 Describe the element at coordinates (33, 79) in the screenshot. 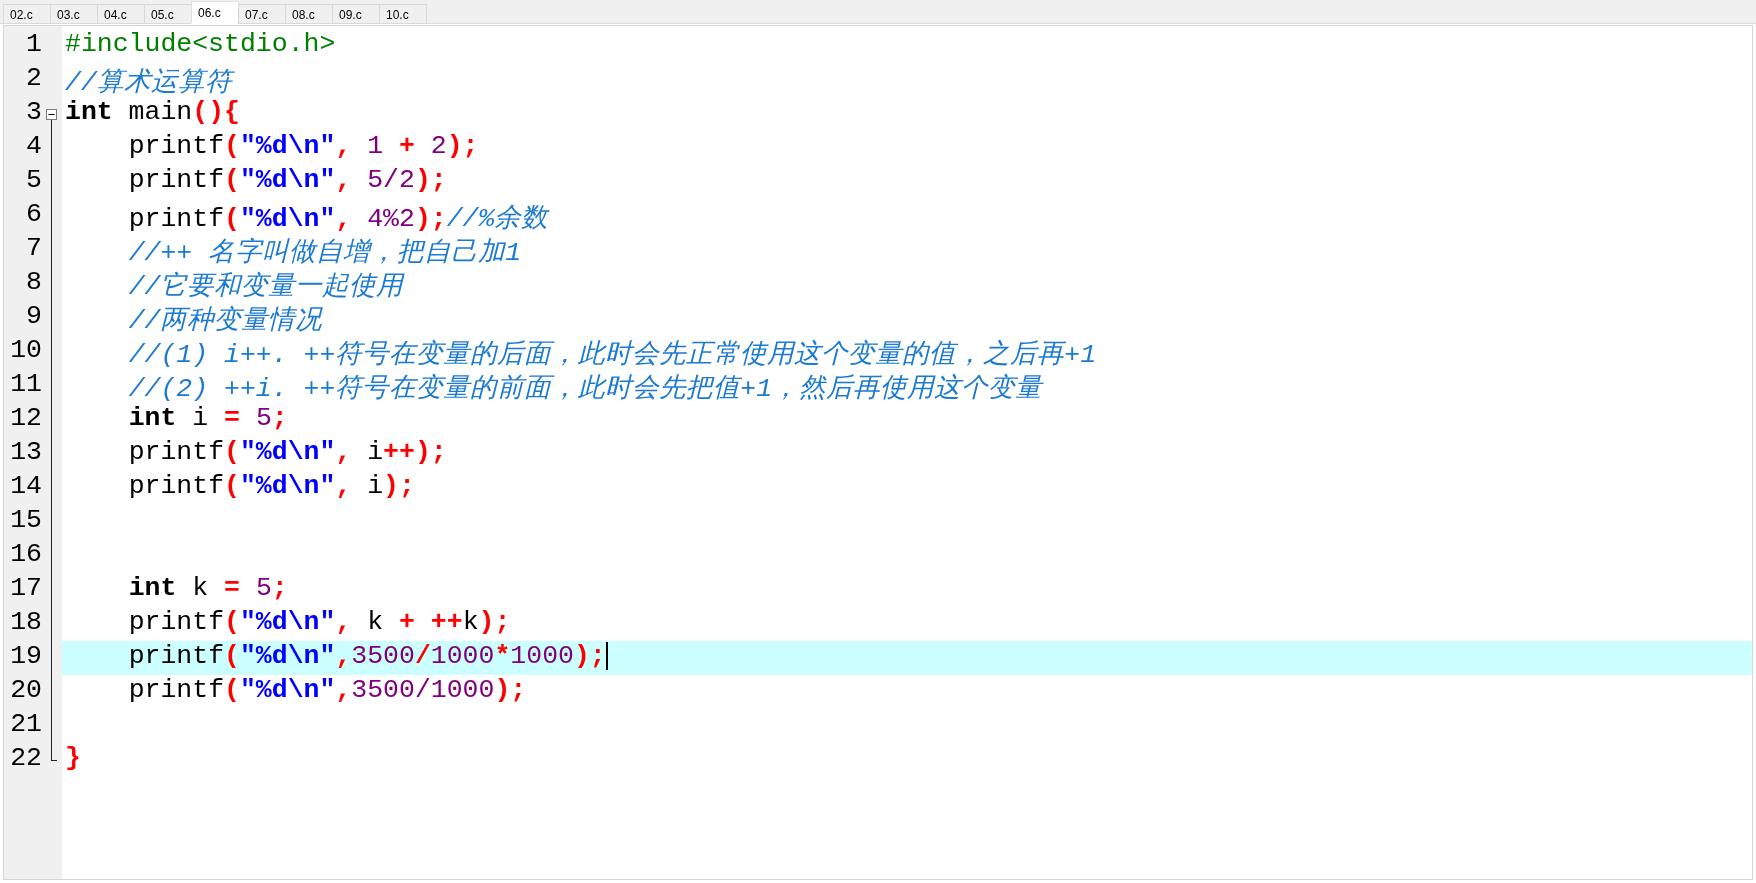

I see `line-number: 2` at that location.